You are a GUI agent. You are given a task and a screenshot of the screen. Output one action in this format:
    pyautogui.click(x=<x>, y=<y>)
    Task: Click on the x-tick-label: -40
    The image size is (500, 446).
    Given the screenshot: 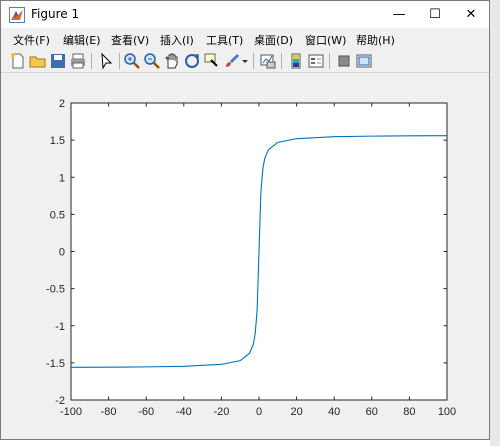 What is the action you would take?
    pyautogui.click(x=184, y=412)
    